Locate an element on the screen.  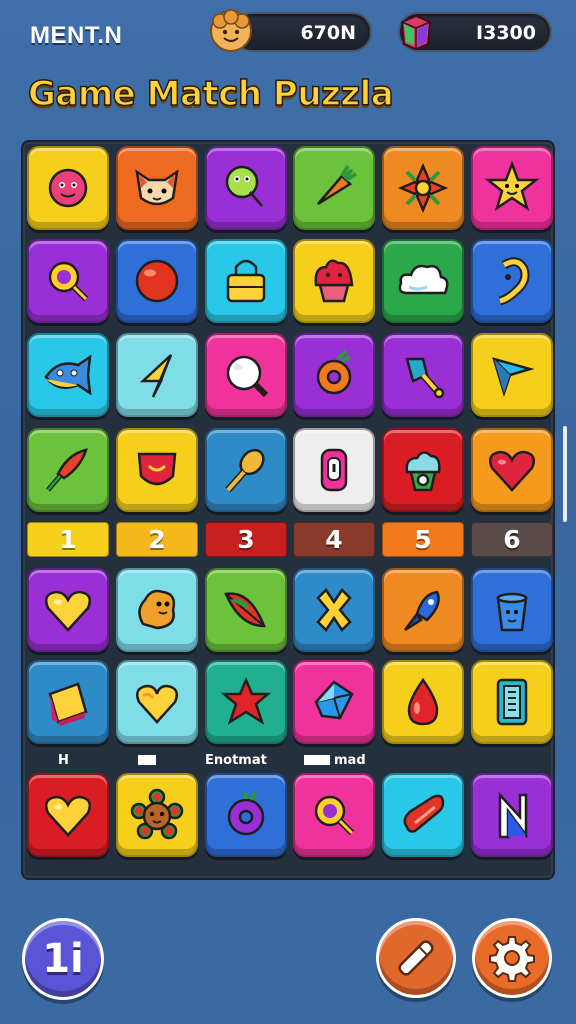
yellow-cross-icon is located at coordinates (334, 610).